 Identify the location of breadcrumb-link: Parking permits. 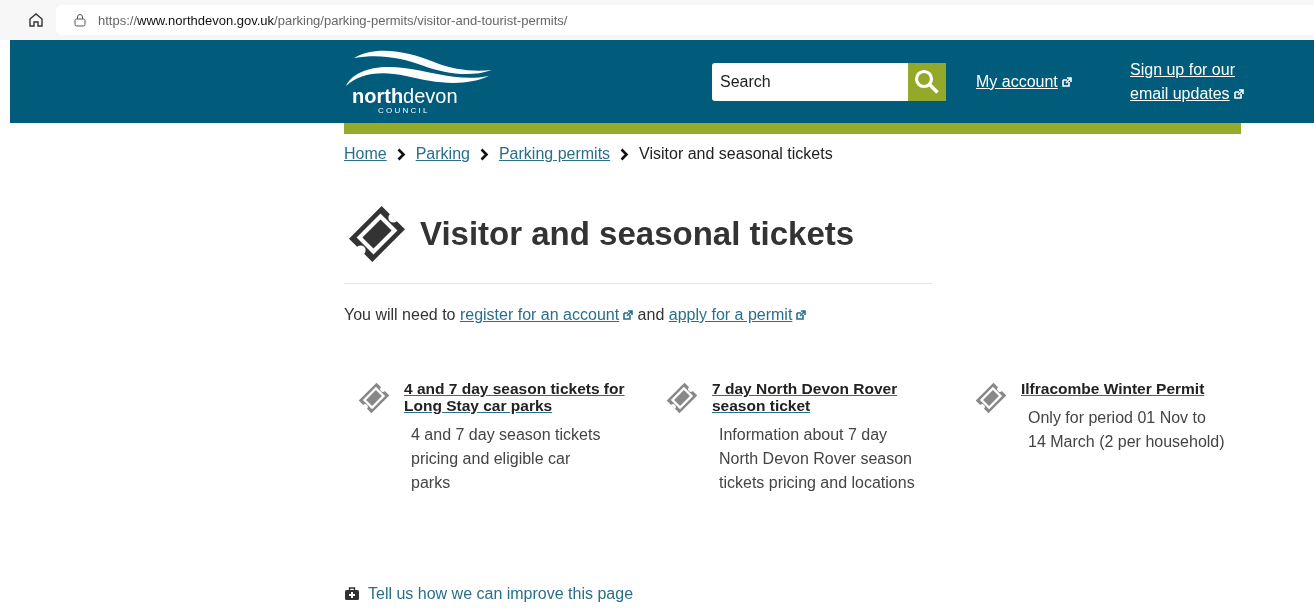
(554, 154).